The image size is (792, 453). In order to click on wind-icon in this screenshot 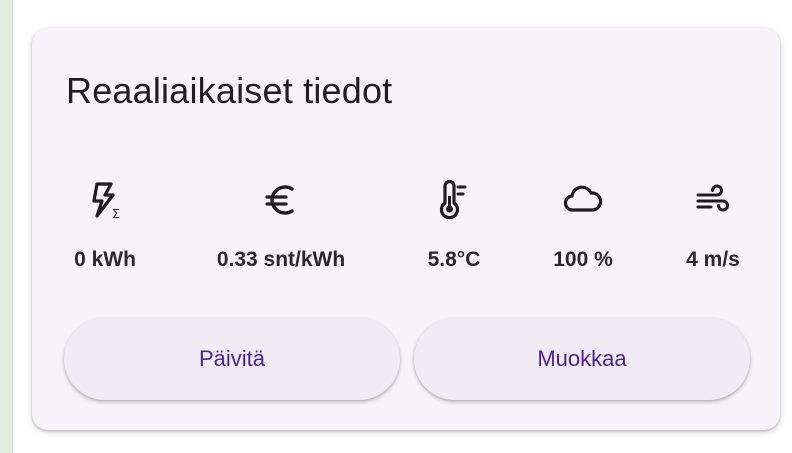, I will do `click(713, 200)`.